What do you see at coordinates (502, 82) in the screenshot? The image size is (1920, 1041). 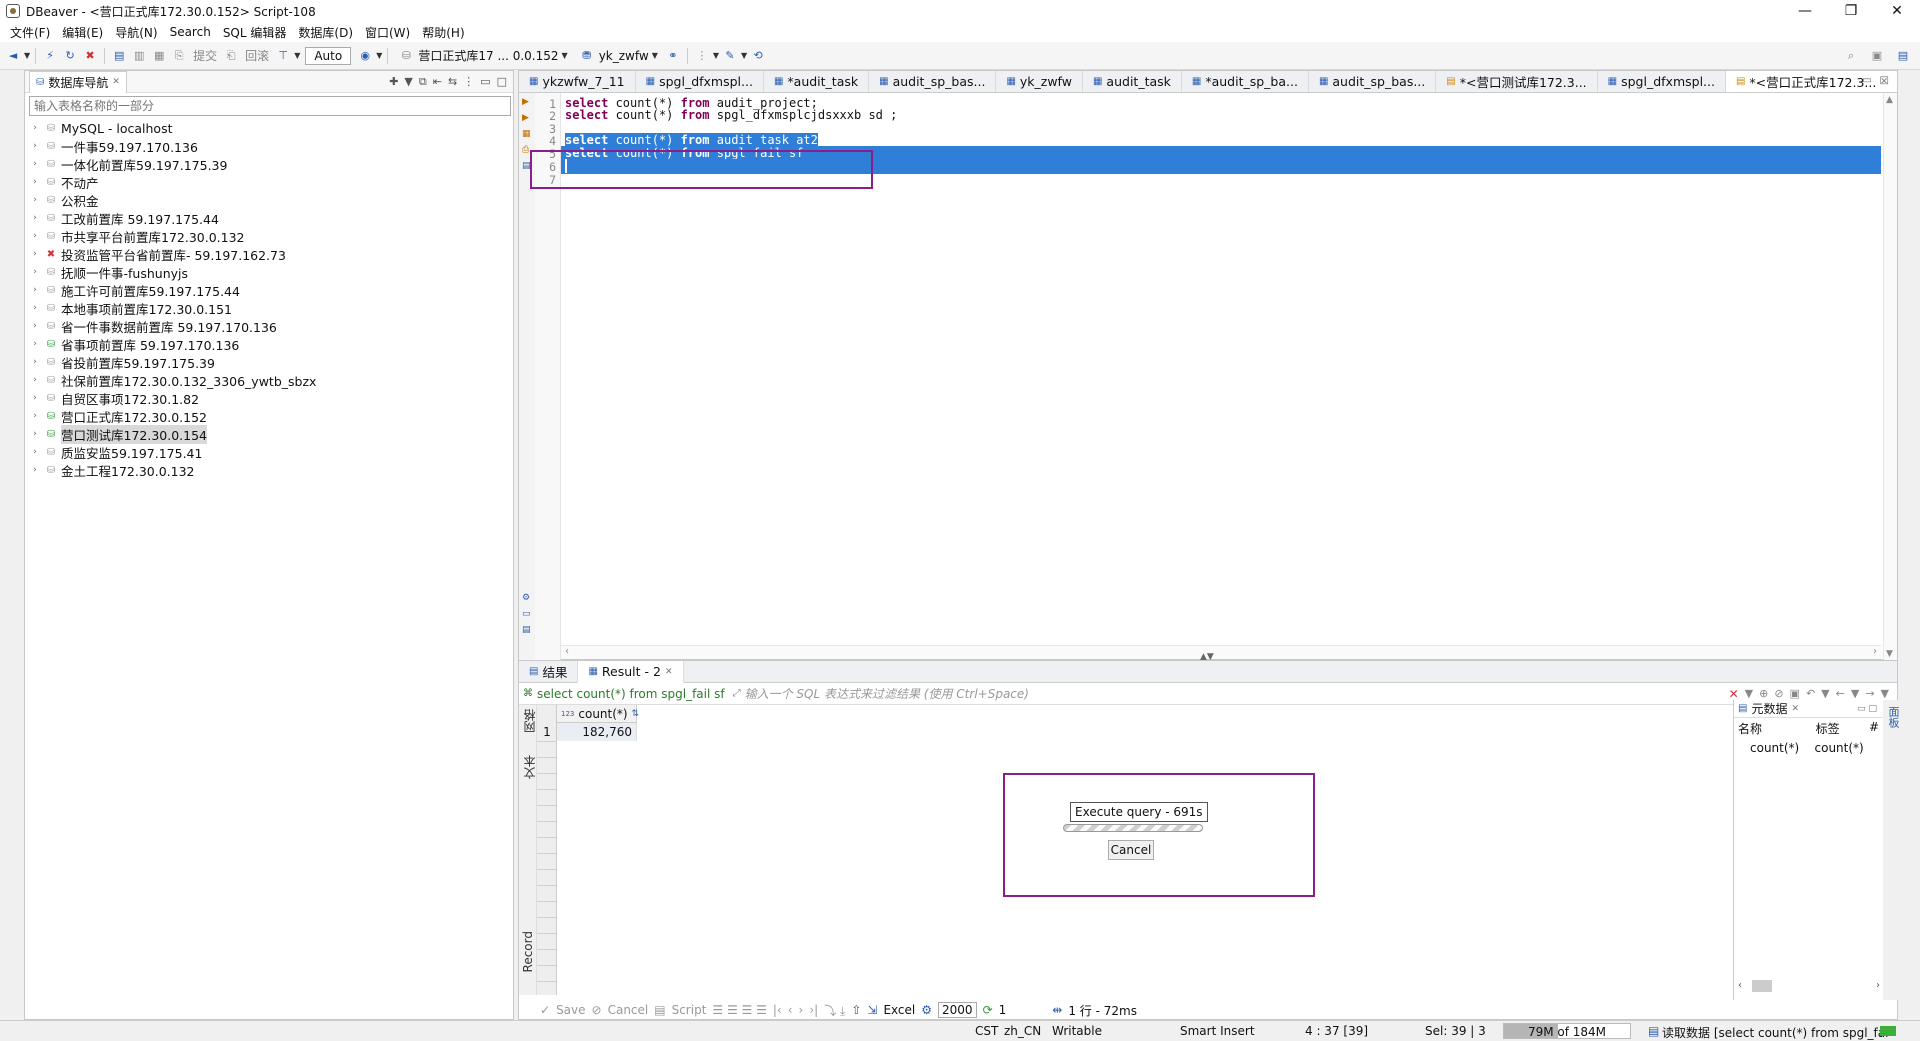 I see `maximize-icon: □` at bounding box center [502, 82].